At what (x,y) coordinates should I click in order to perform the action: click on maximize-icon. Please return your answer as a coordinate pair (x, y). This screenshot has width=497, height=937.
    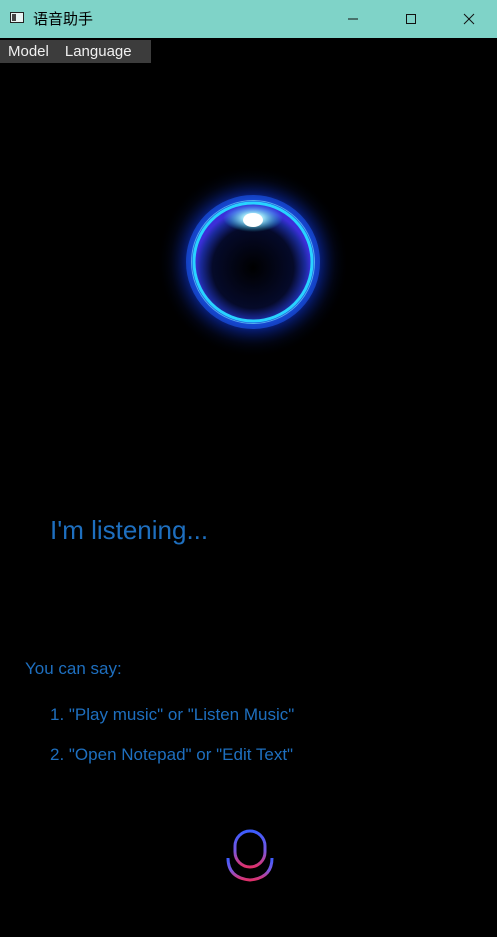
    Looking at the image, I should click on (411, 19).